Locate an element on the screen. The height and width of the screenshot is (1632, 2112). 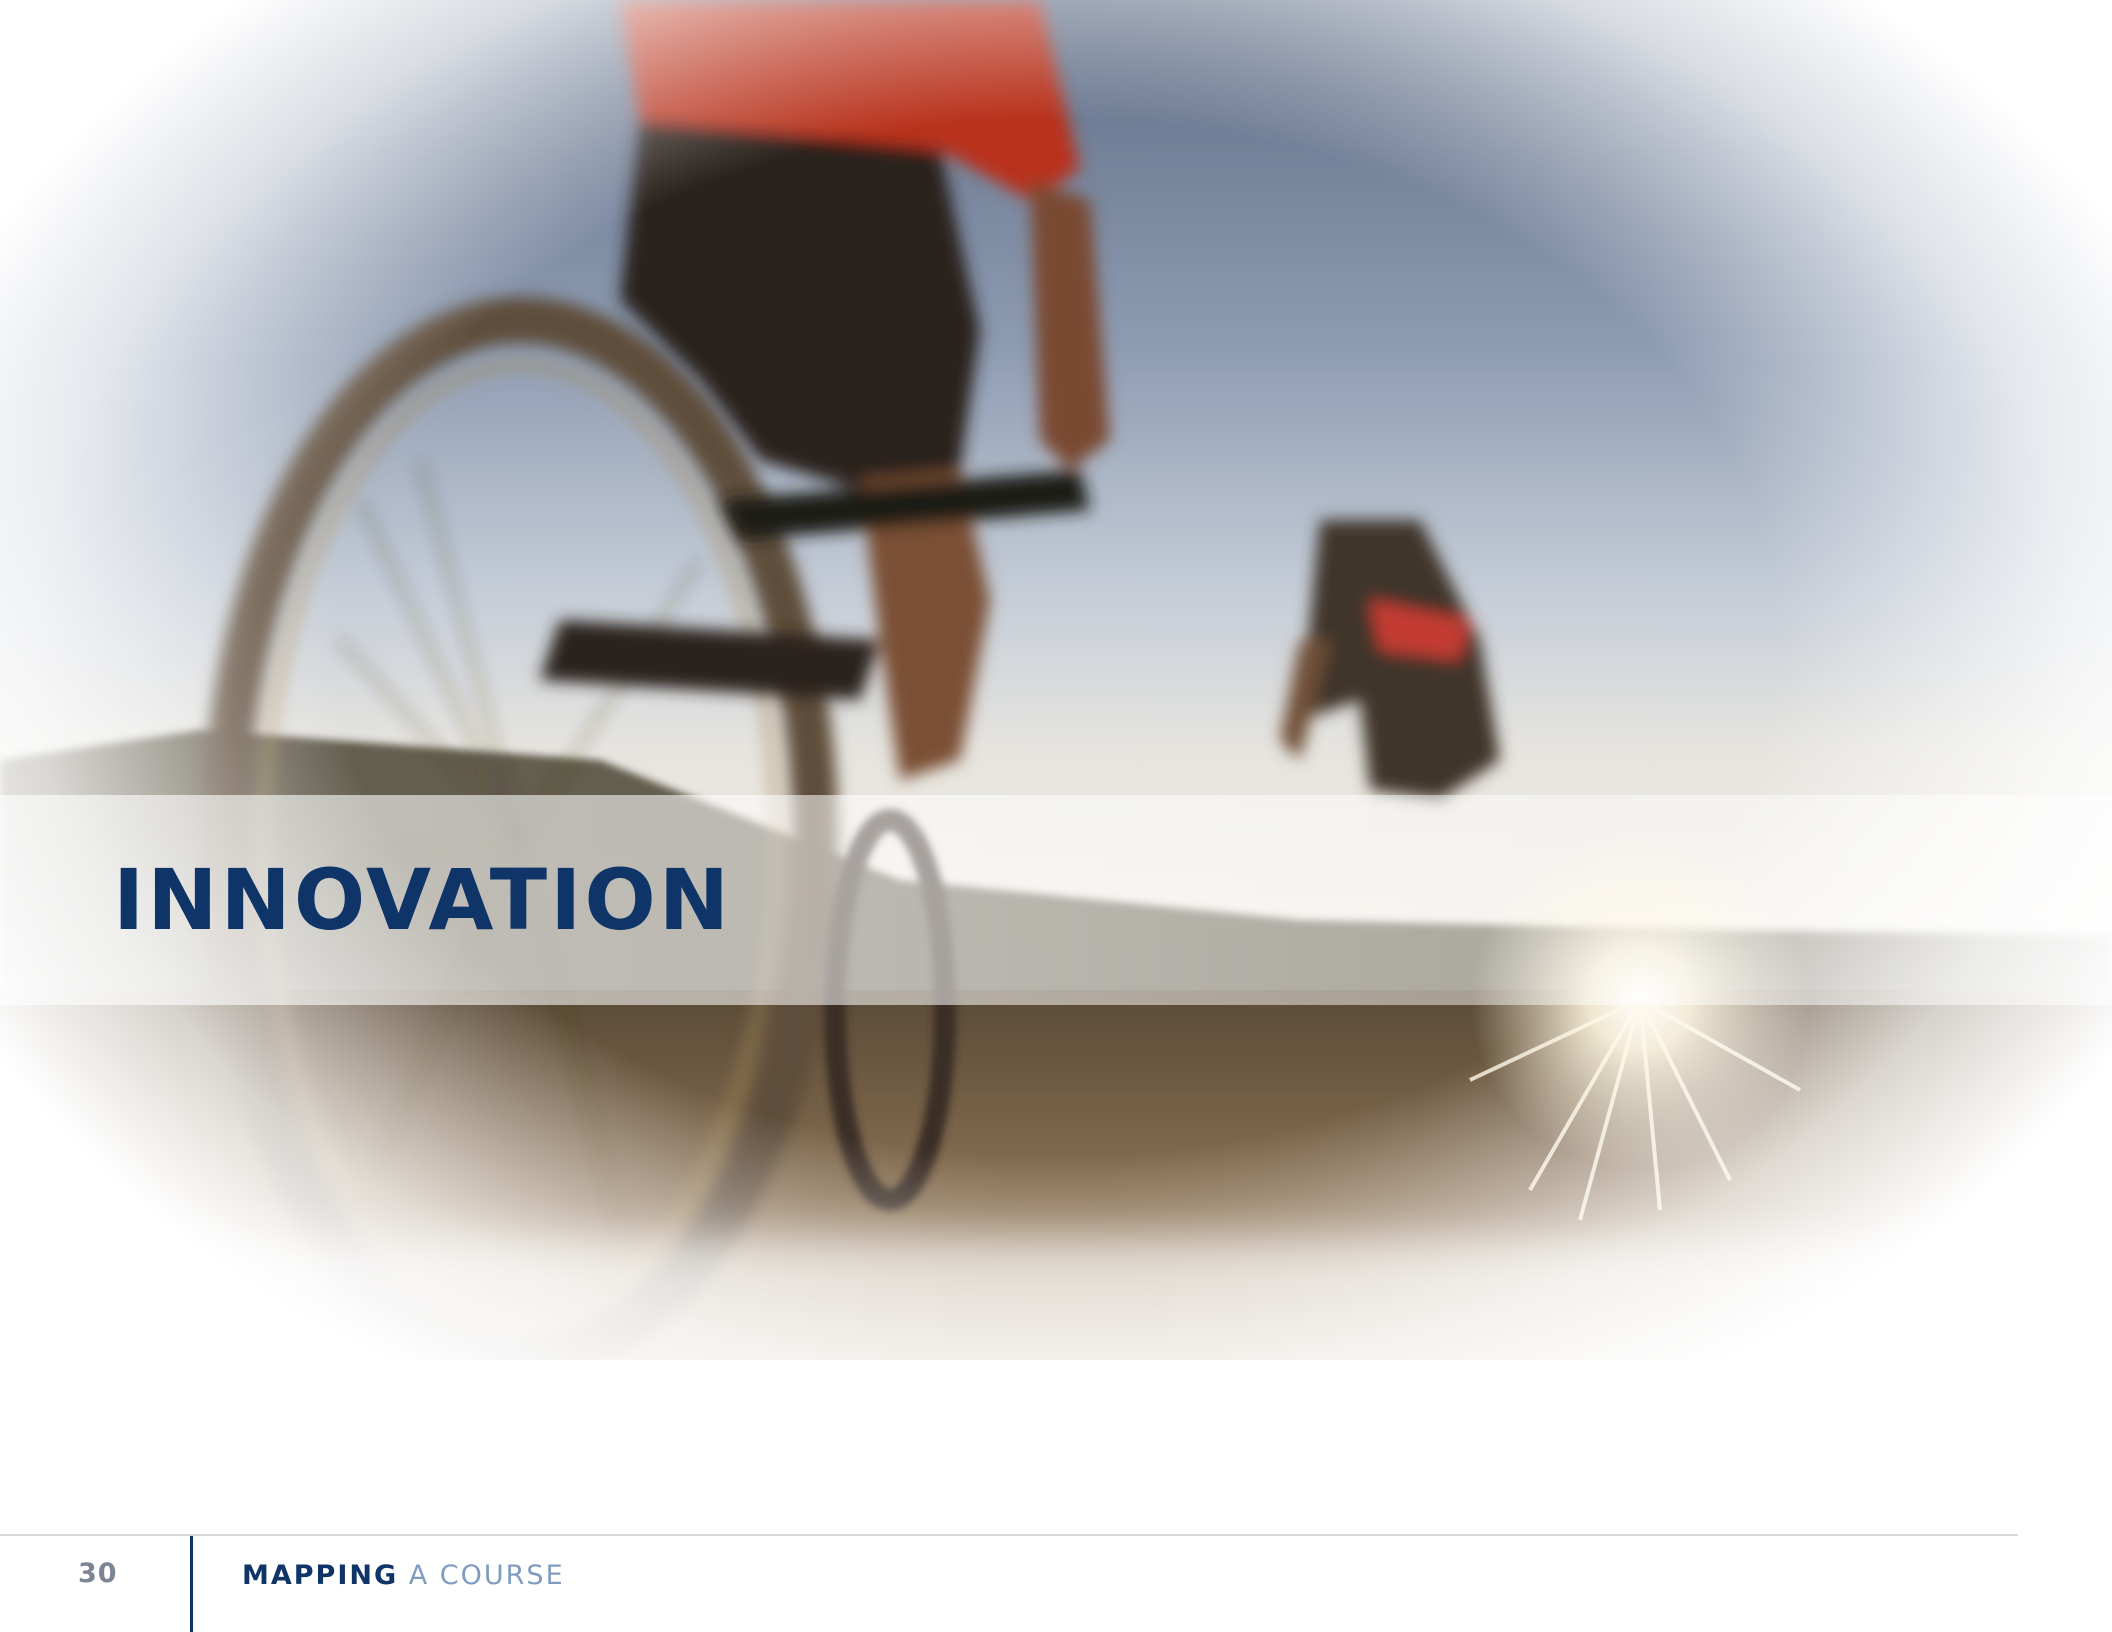
footer-divider is located at coordinates (191, 1584).